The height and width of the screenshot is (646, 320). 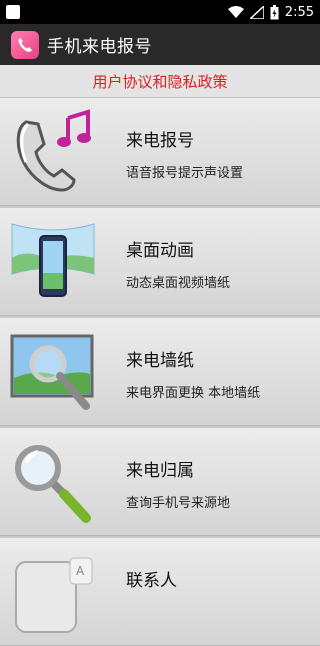 What do you see at coordinates (54, 595) in the screenshot?
I see `contacts-icon: A` at bounding box center [54, 595].